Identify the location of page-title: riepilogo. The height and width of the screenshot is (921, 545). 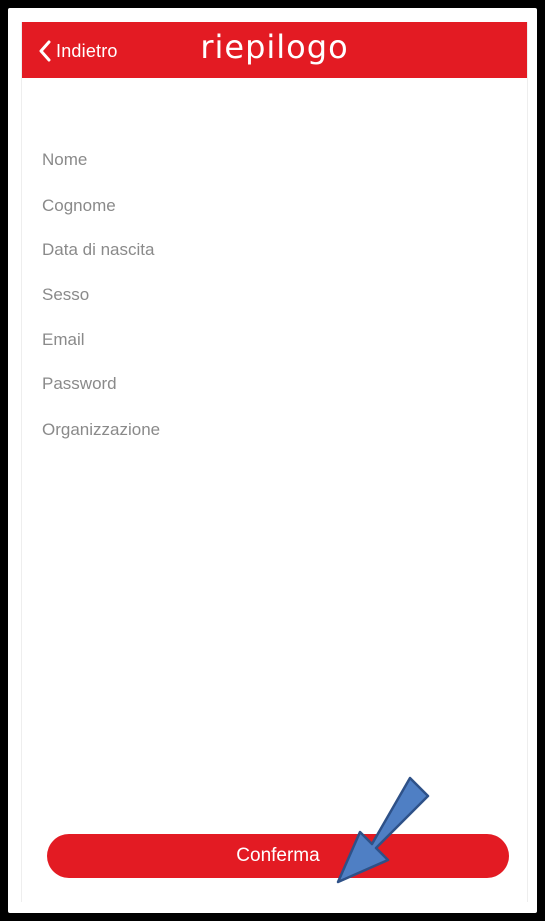
(274, 47).